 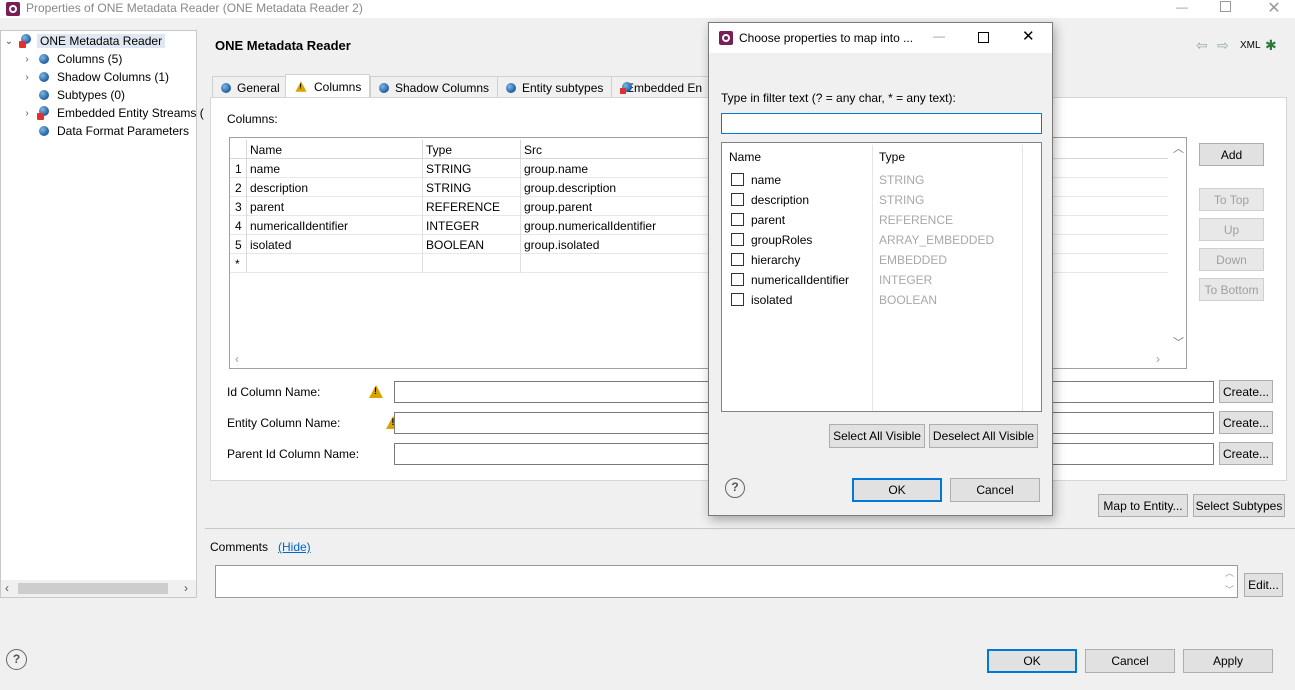 I want to click on filter-input, so click(x=881, y=123).